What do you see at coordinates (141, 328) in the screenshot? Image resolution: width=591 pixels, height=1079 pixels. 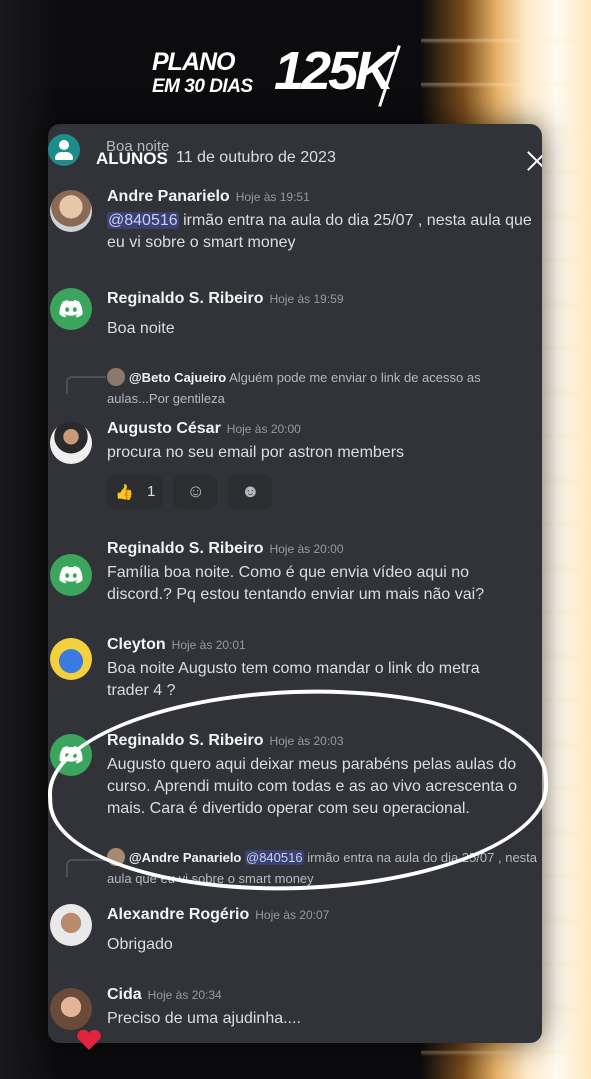 I see `message-text: Boa noite` at bounding box center [141, 328].